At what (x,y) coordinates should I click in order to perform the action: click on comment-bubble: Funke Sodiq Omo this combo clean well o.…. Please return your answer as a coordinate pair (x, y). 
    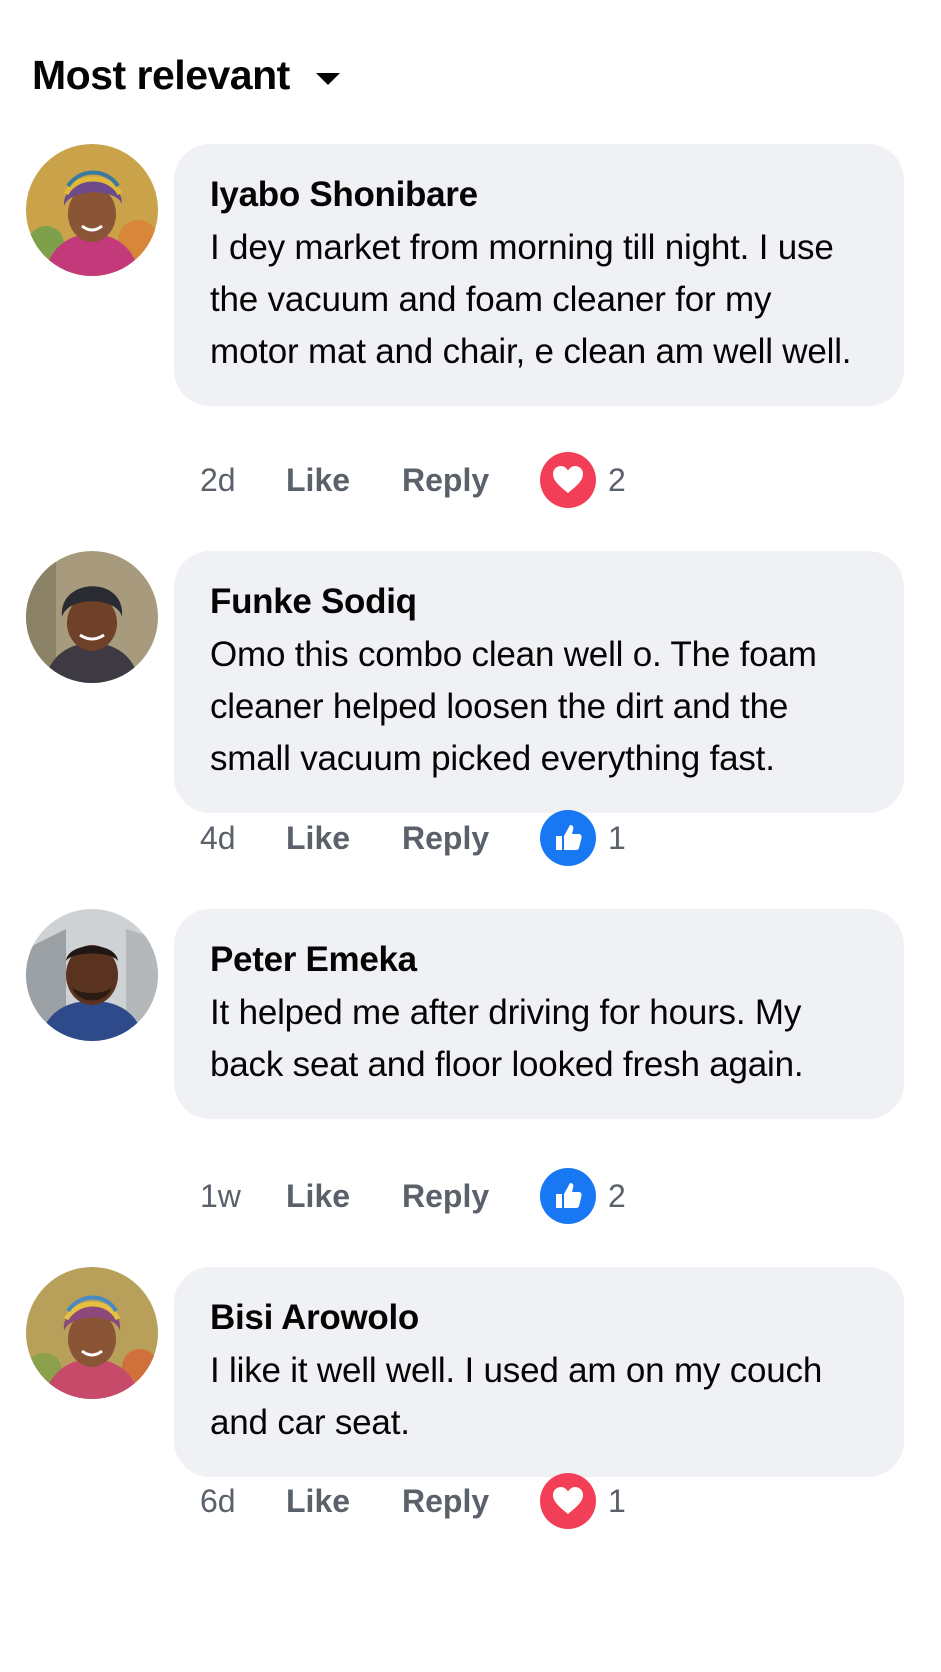
    Looking at the image, I should click on (539, 682).